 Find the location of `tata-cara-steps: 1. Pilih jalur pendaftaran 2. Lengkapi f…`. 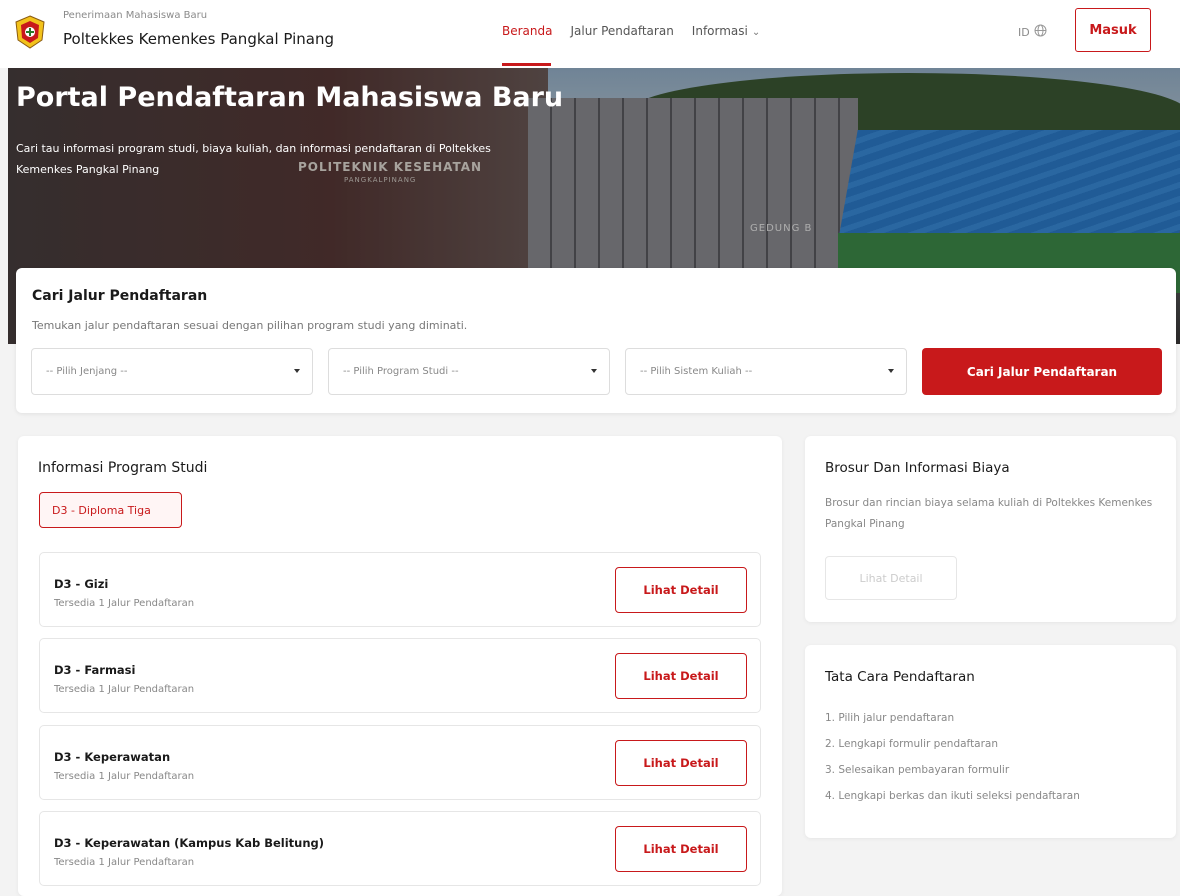

tata-cara-steps: 1. Pilih jalur pendaftaran 2. Lengkapi f… is located at coordinates (952, 757).